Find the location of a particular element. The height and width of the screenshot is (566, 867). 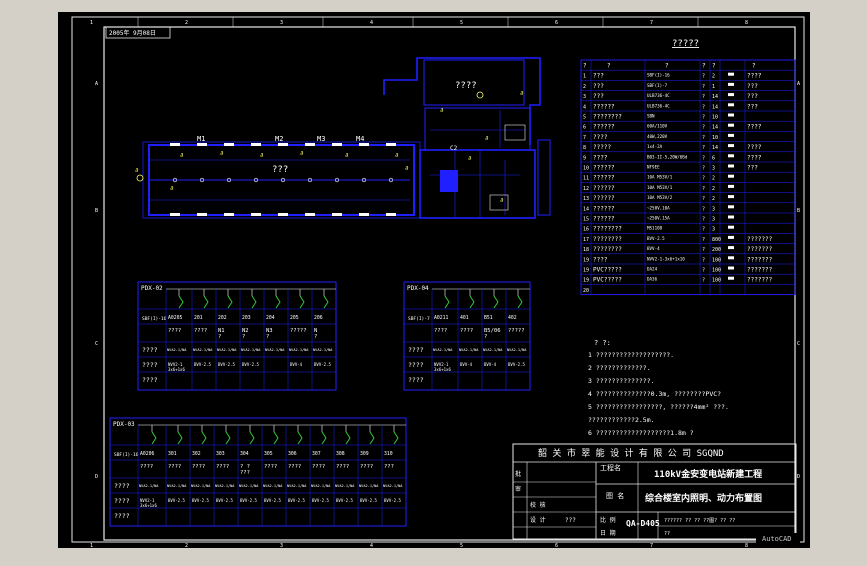

note-line: 6 ???????????????????1.8m ? is located at coordinates (641, 433).